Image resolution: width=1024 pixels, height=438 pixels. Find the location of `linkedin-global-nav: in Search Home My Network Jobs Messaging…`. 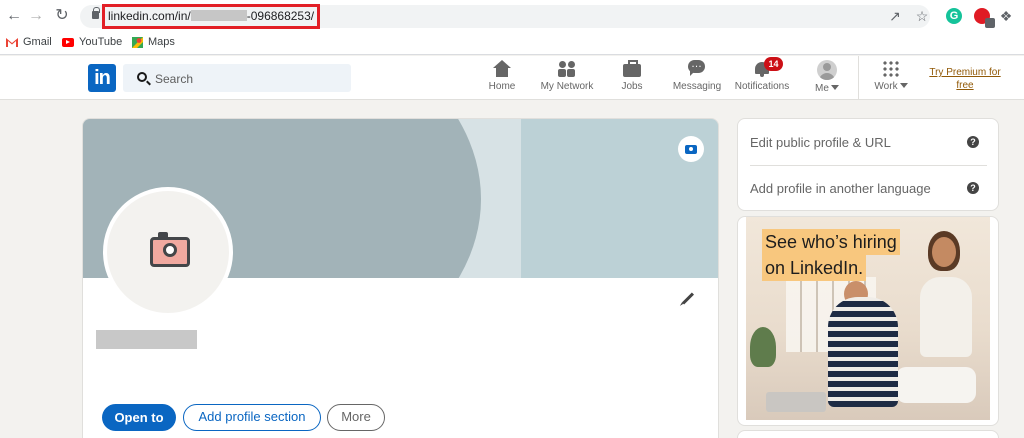

linkedin-global-nav: in Search Home My Network Jobs Messaging… is located at coordinates (512, 78).